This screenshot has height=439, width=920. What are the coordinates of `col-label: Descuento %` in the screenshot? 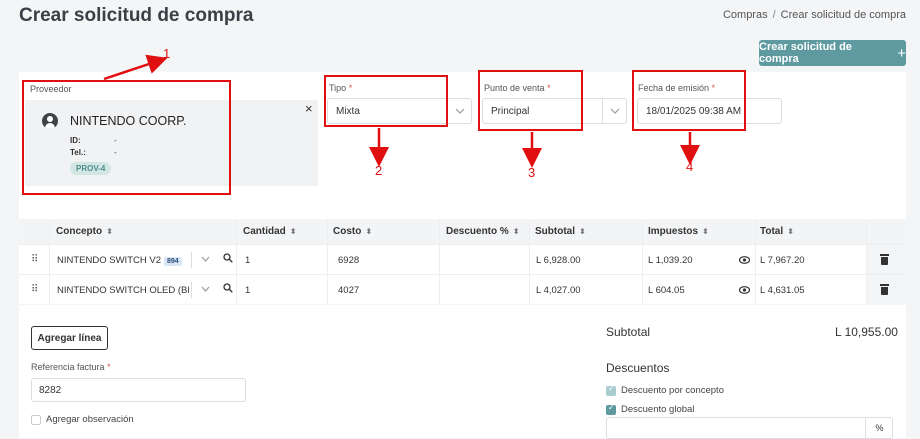 It's located at (477, 231).